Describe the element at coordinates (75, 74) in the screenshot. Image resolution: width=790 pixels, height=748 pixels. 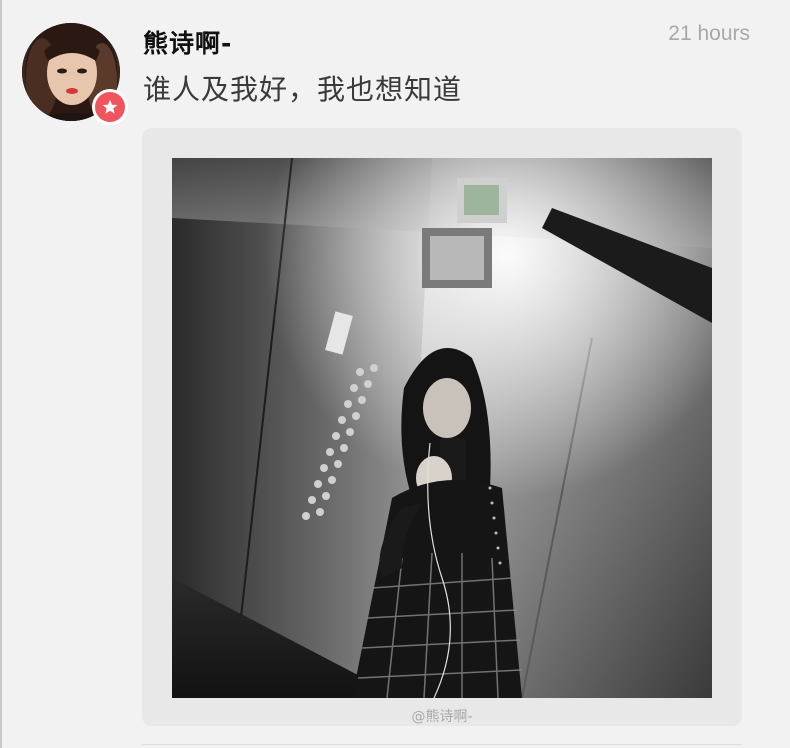
I see `author-avatar` at that location.